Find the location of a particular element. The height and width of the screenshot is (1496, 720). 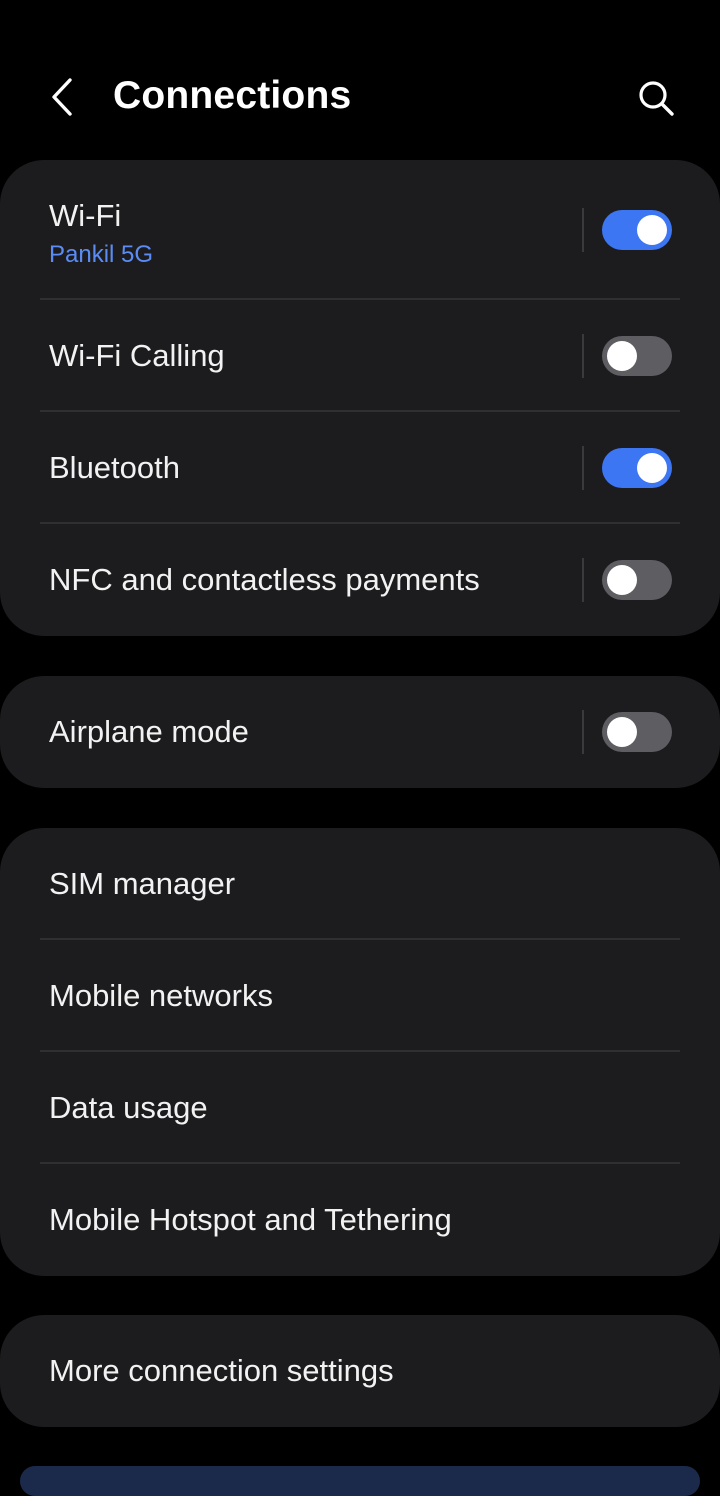

nfc-row: NFC and contactless payments is located at coordinates (360, 580).